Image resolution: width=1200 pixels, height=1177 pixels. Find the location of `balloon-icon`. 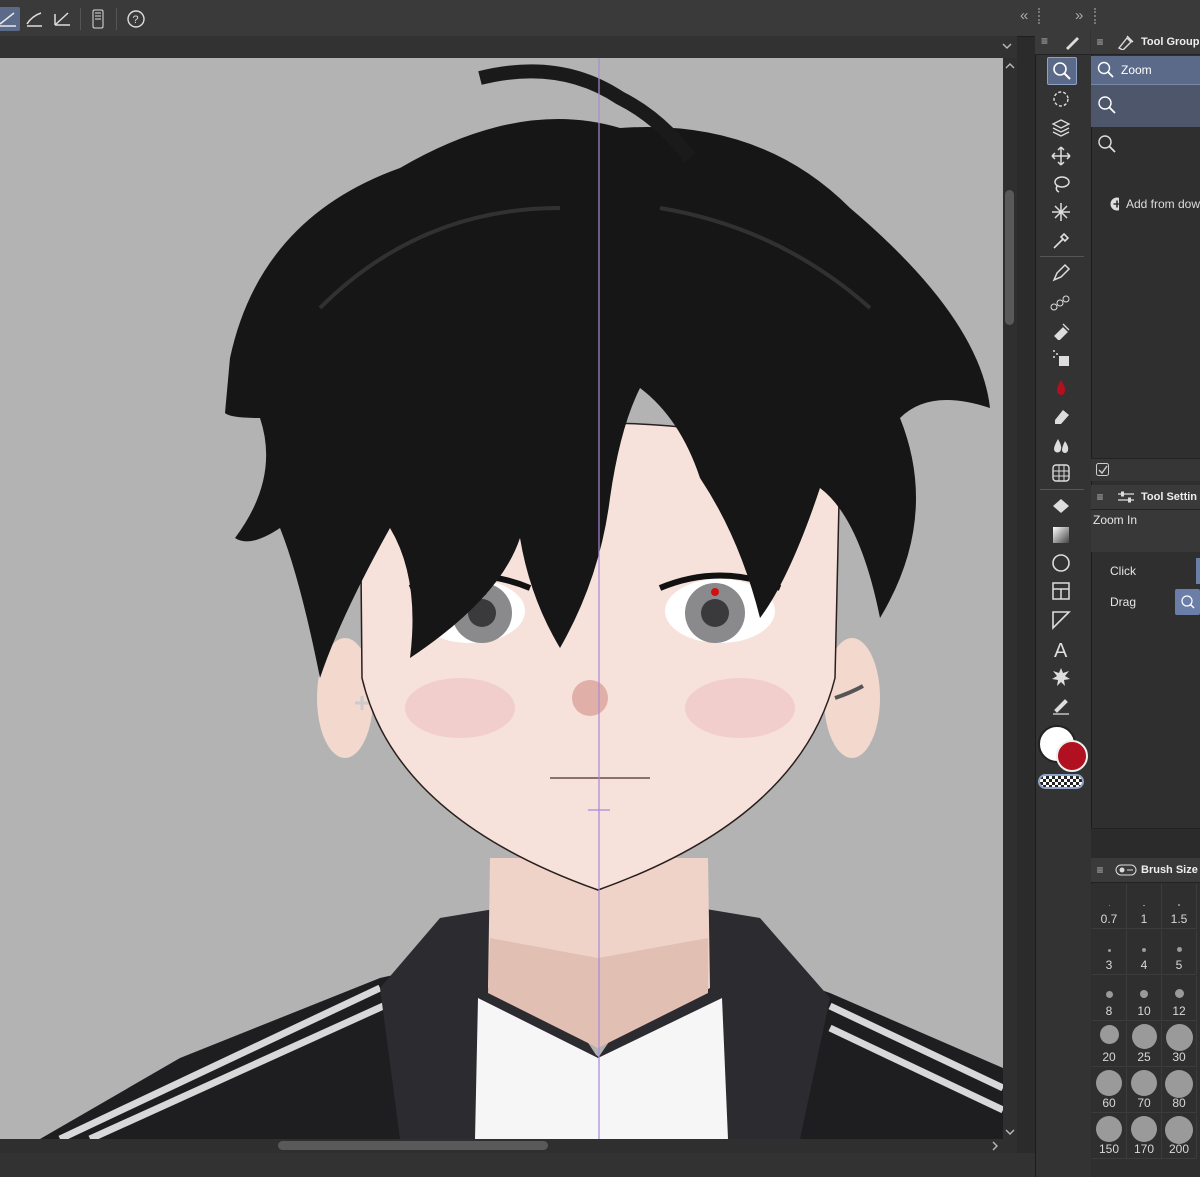

balloon-icon is located at coordinates (1061, 677).